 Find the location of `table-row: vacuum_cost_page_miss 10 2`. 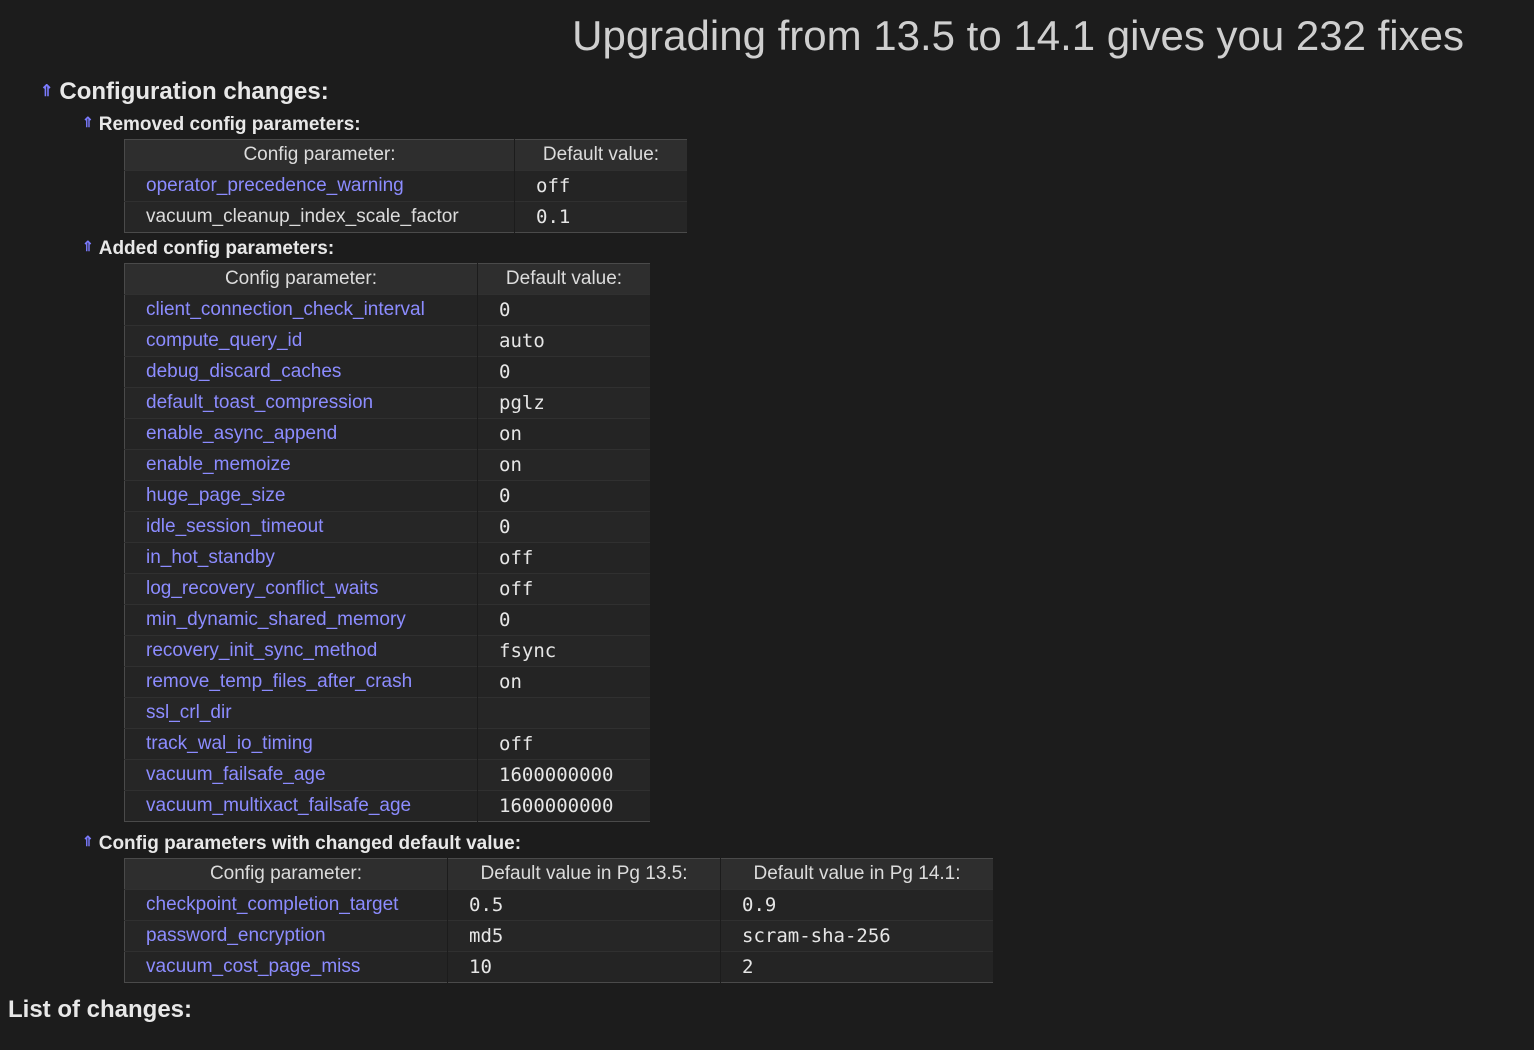

table-row: vacuum_cost_page_miss 10 2 is located at coordinates (559, 967).